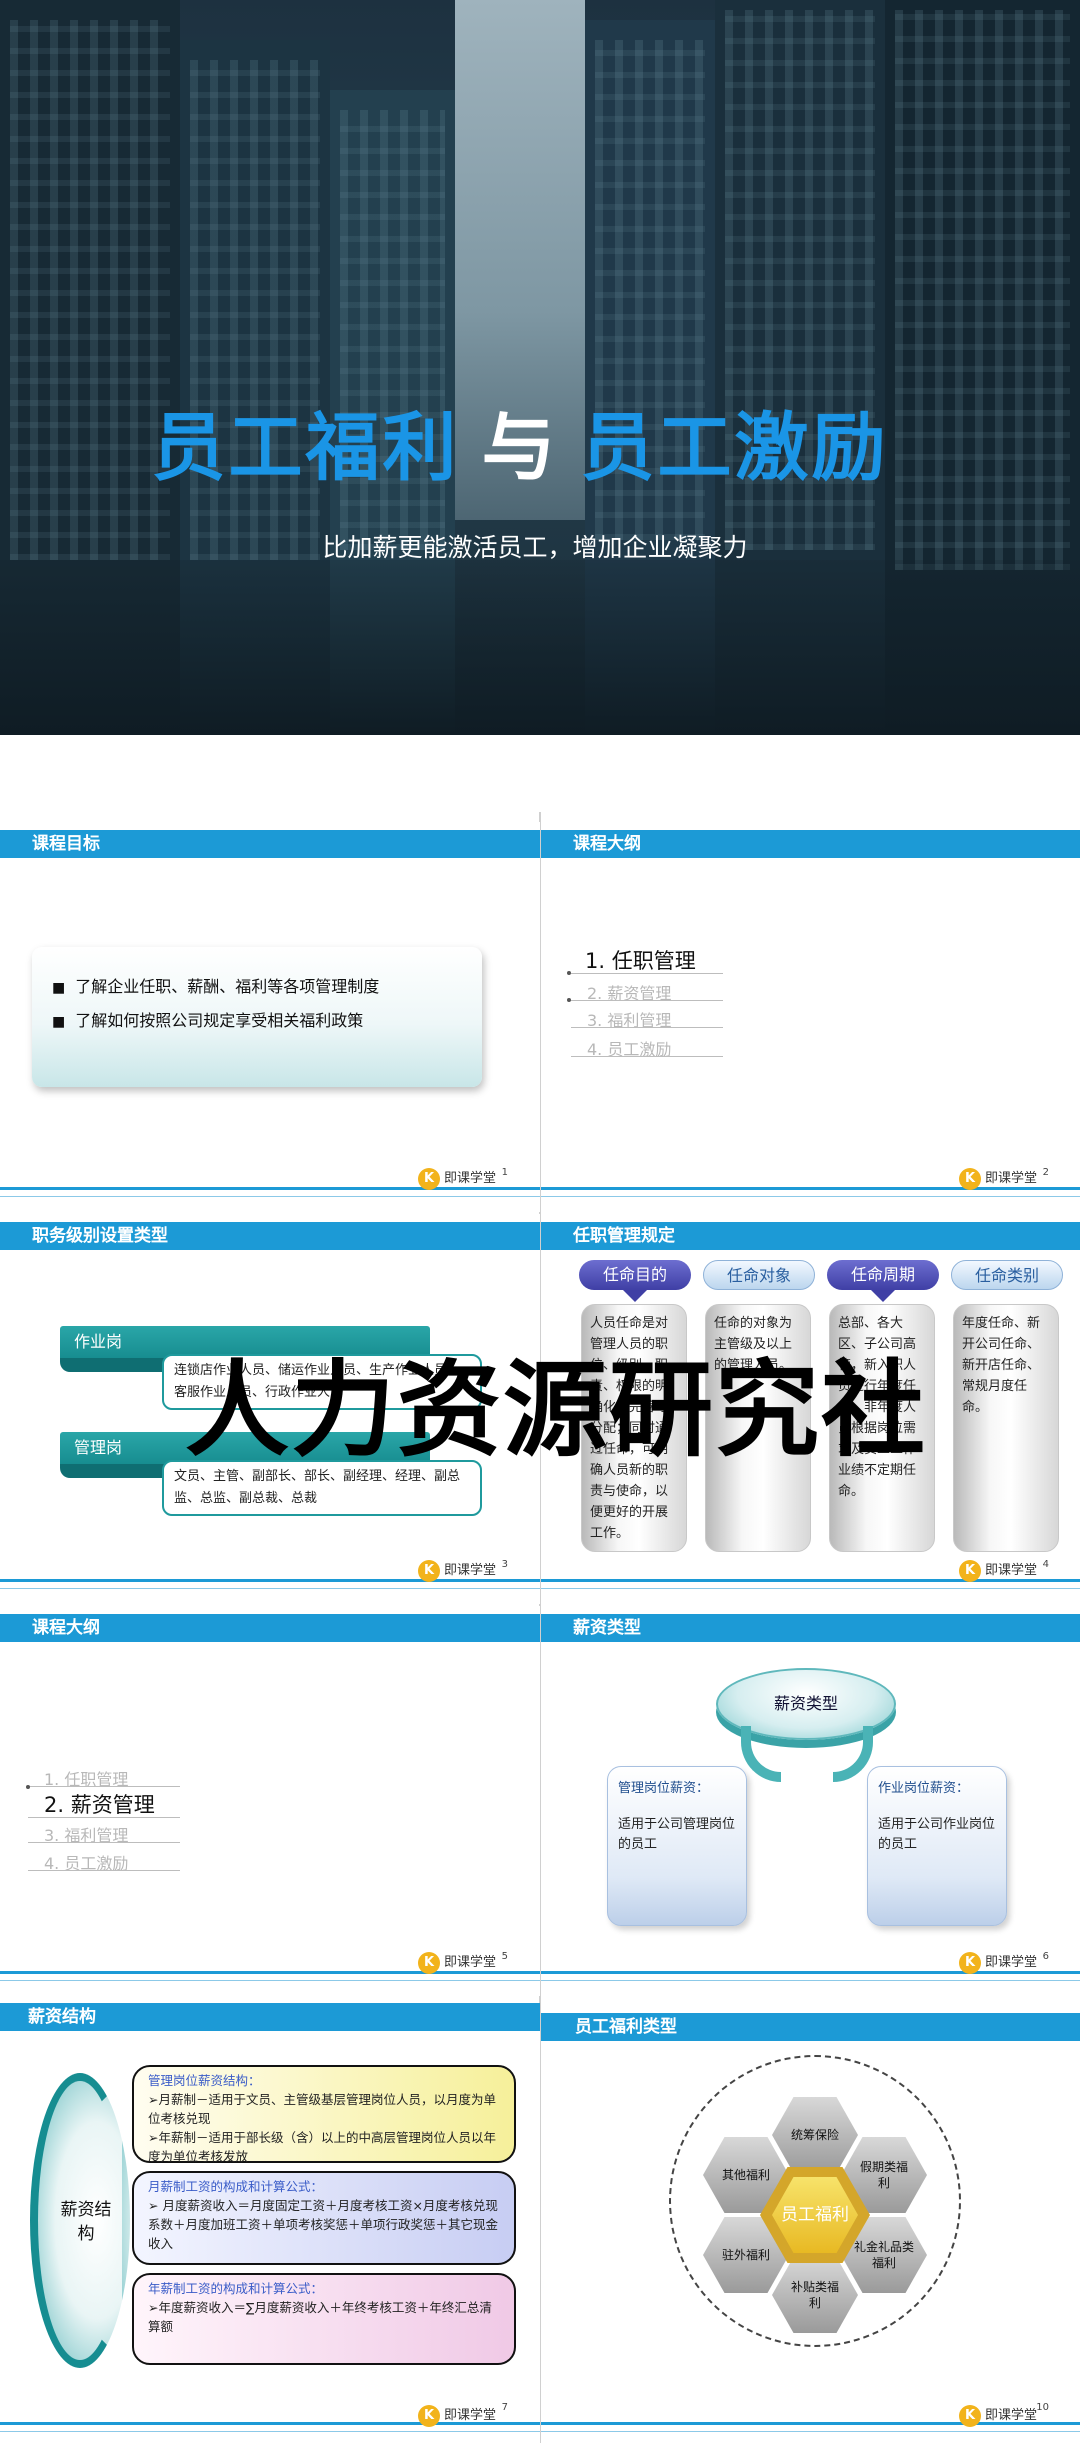  I want to click on cover-title-part2: 员工激励, so click(734, 448).